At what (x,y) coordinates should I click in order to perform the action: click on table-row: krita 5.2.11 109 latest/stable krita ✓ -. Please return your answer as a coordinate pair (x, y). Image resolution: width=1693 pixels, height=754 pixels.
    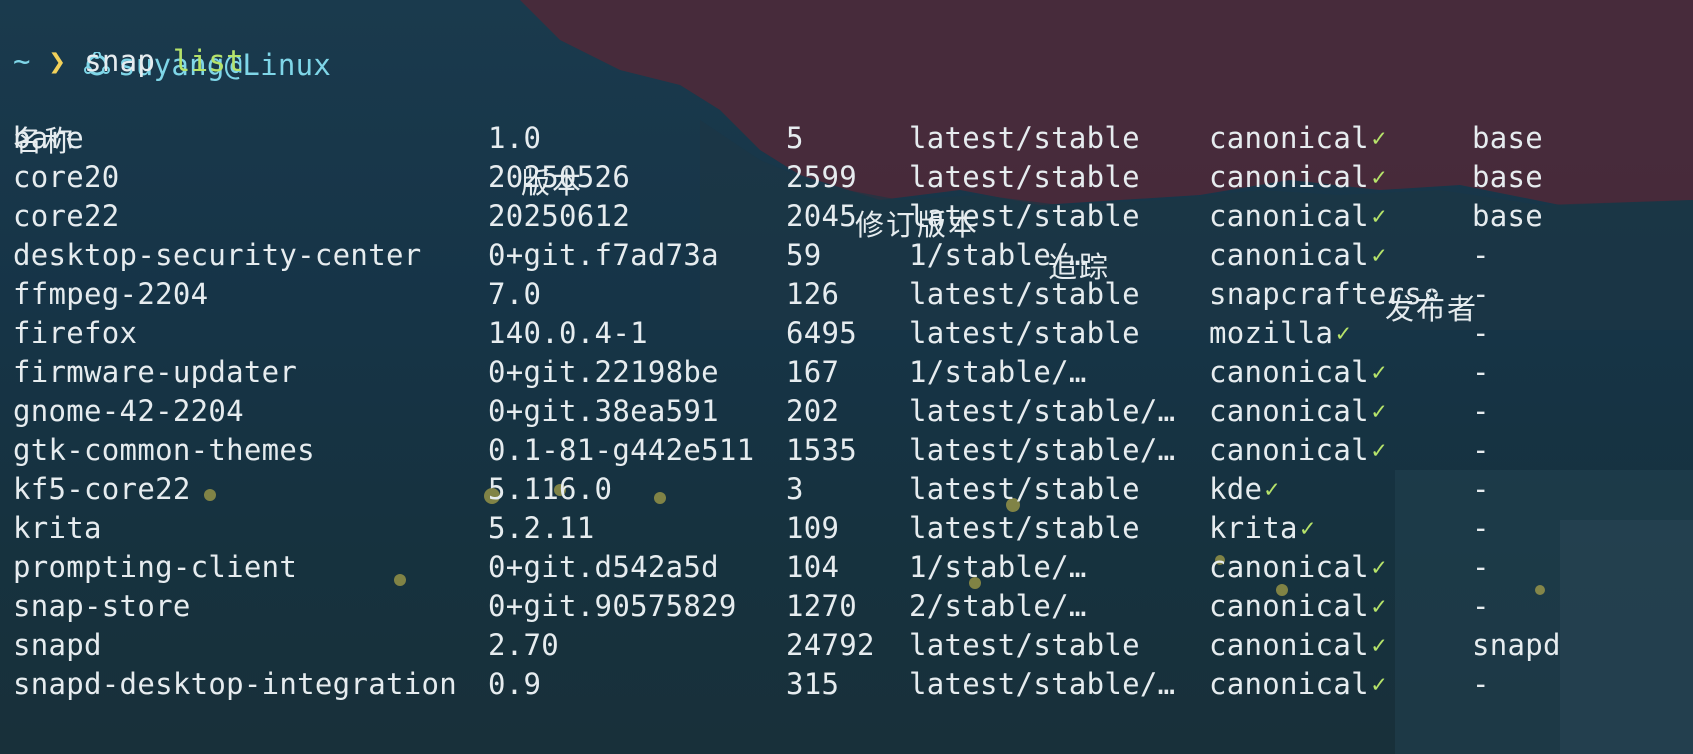
    Looking at the image, I should click on (853, 528).